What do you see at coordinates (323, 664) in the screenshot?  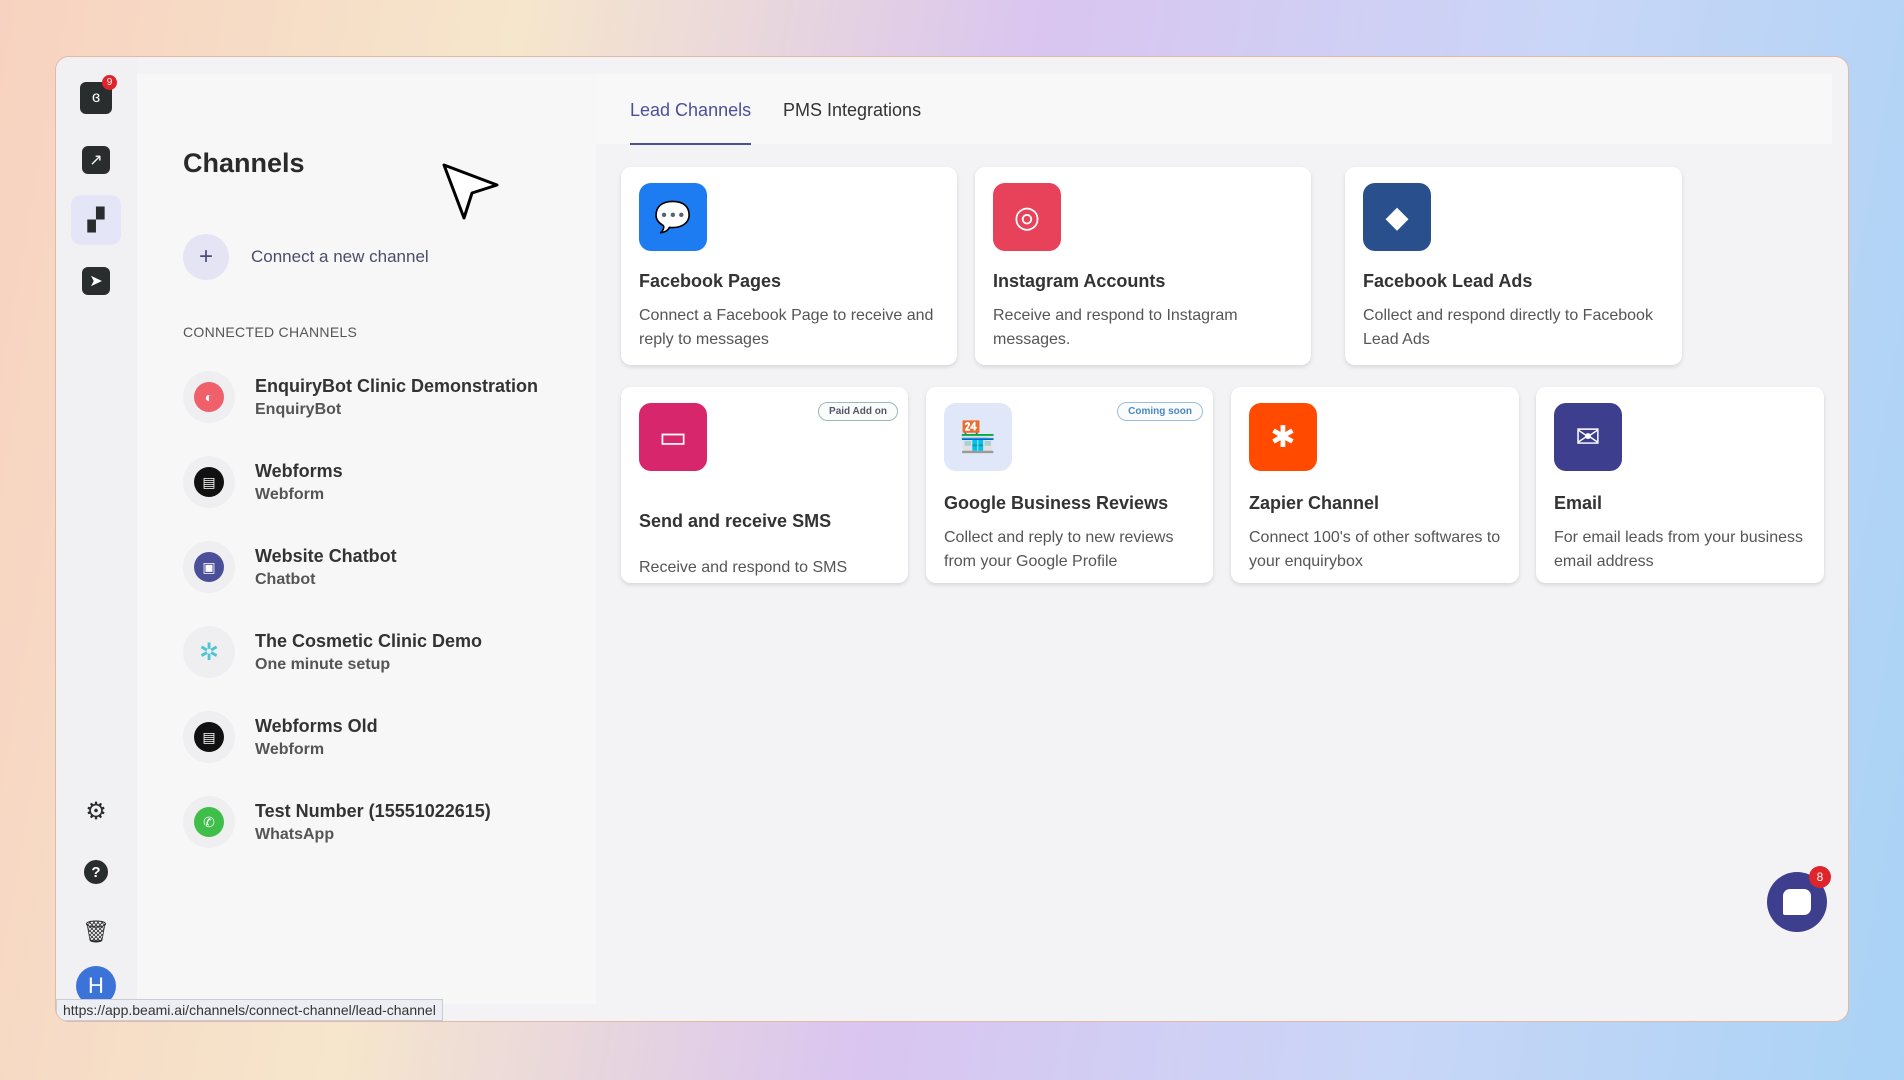 I see `channel-type: One minute setup` at bounding box center [323, 664].